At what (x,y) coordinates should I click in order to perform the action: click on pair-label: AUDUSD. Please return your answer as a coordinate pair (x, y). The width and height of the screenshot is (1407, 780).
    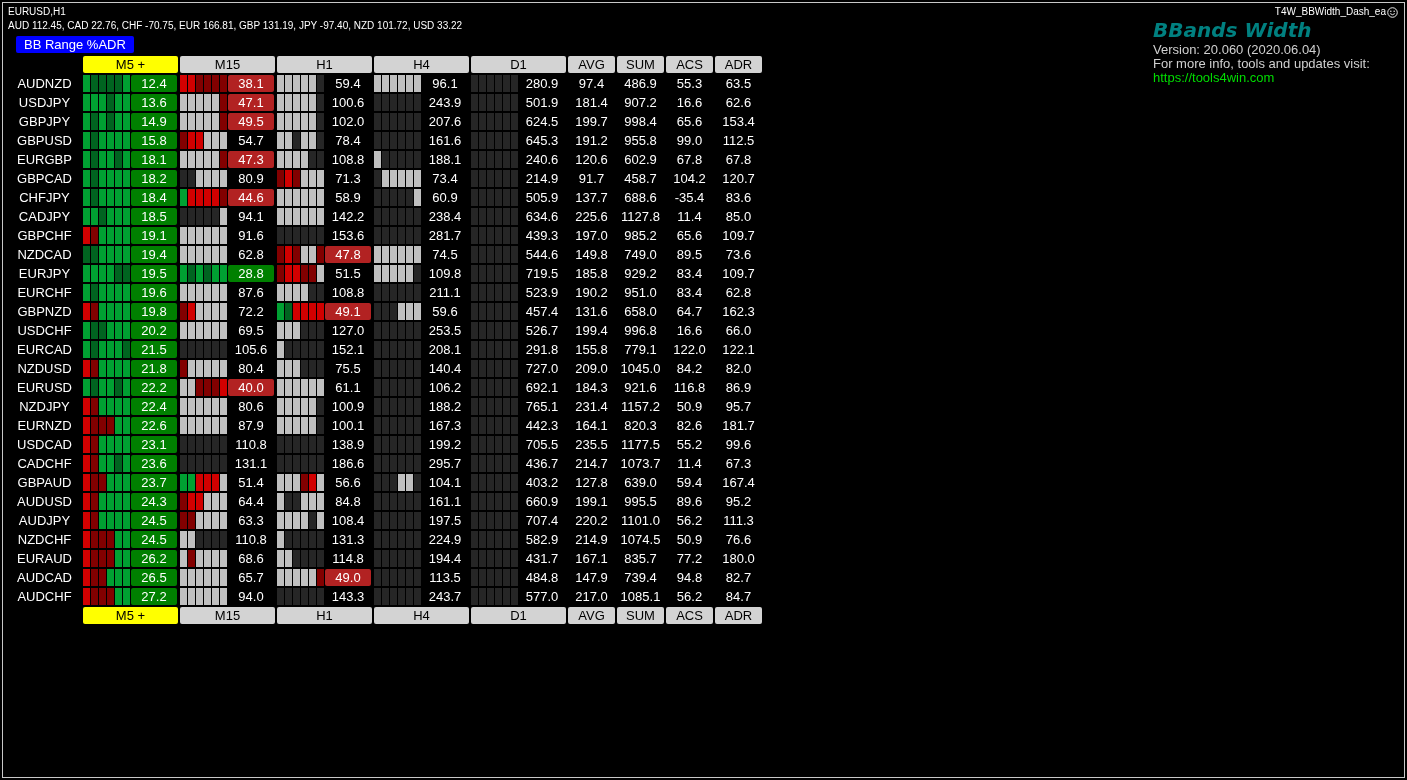
    Looking at the image, I should click on (44, 502).